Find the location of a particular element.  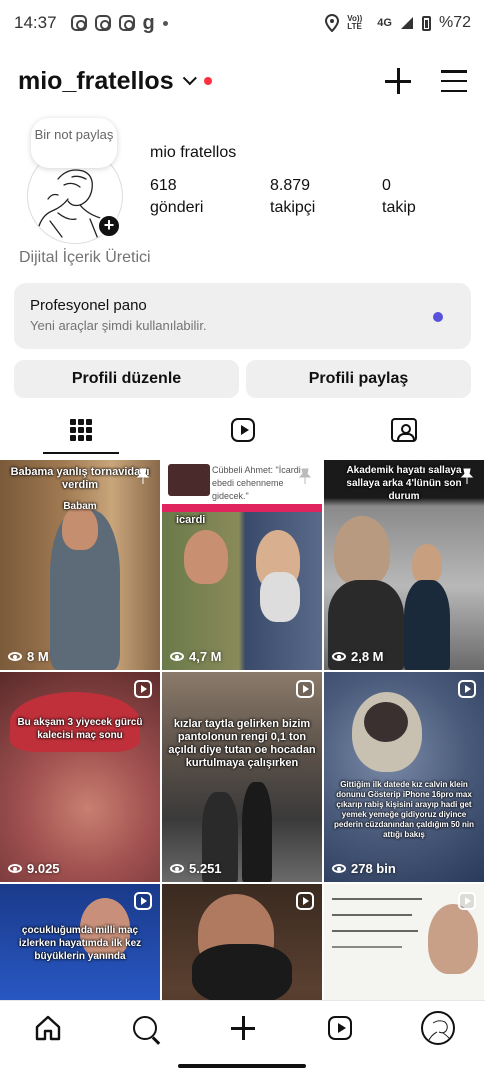

add-story-icon: + is located at coordinates (109, 226).